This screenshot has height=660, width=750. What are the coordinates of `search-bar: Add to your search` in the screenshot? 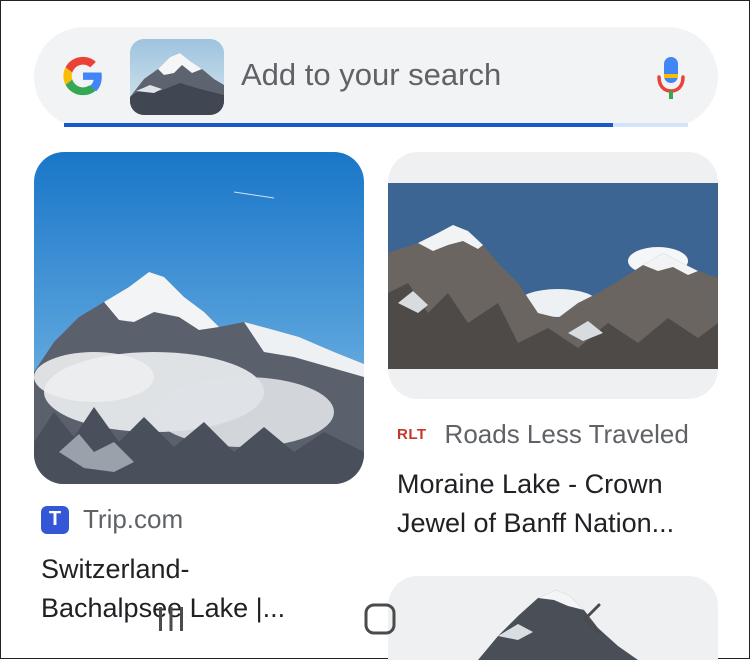 It's located at (376, 77).